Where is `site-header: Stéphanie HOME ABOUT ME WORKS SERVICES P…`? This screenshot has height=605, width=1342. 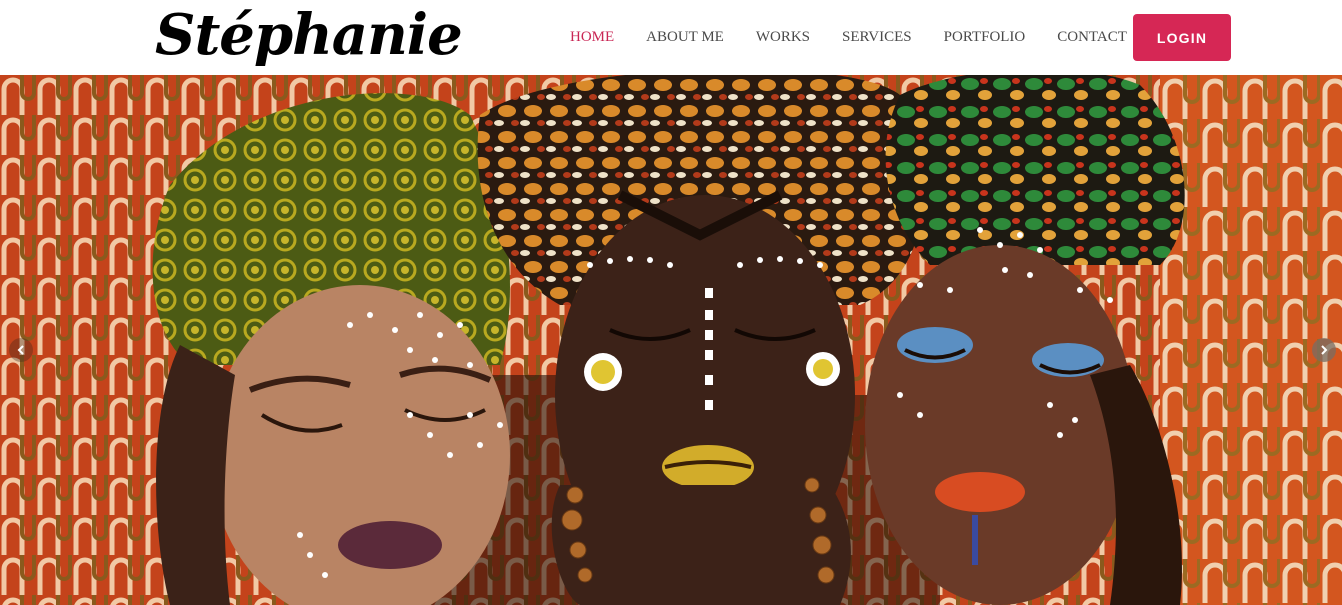 site-header: Stéphanie HOME ABOUT ME WORKS SERVICES P… is located at coordinates (671, 37).